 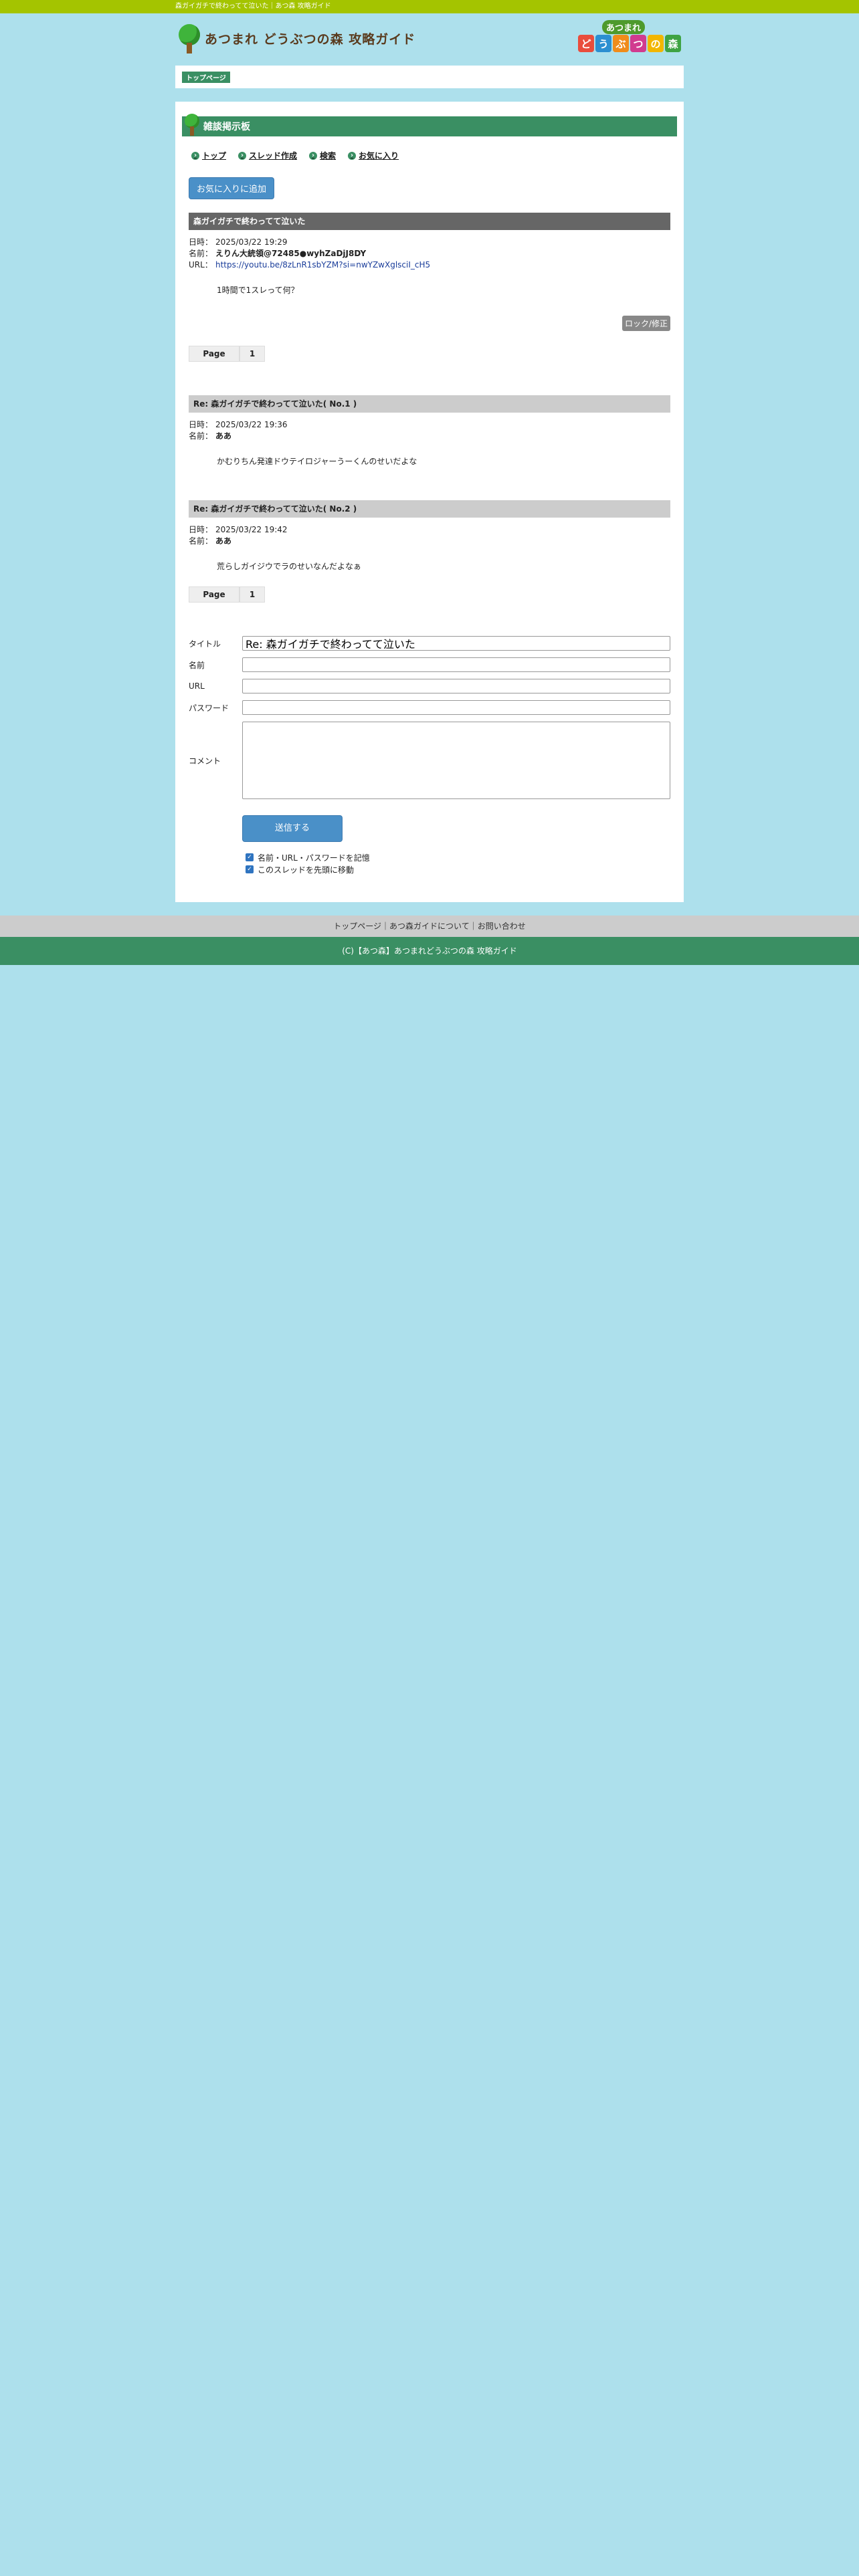 What do you see at coordinates (291, 254) in the screenshot?
I see `thread-author: えりん大統領@72485●wyhZaDjJ8DY` at bounding box center [291, 254].